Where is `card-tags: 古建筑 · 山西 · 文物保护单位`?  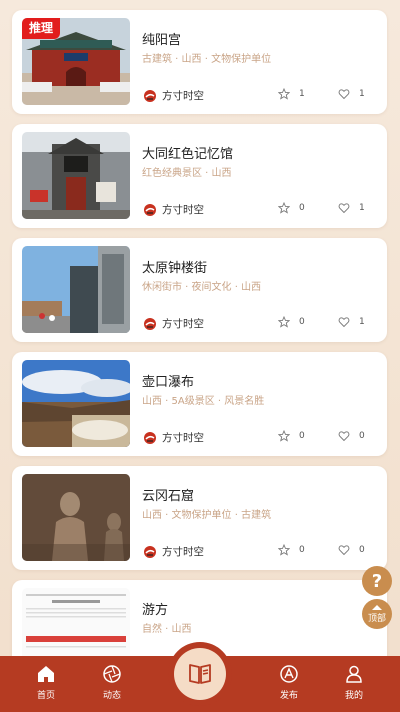
card-tags: 古建筑 · 山西 · 文物保护单位 is located at coordinates (207, 59).